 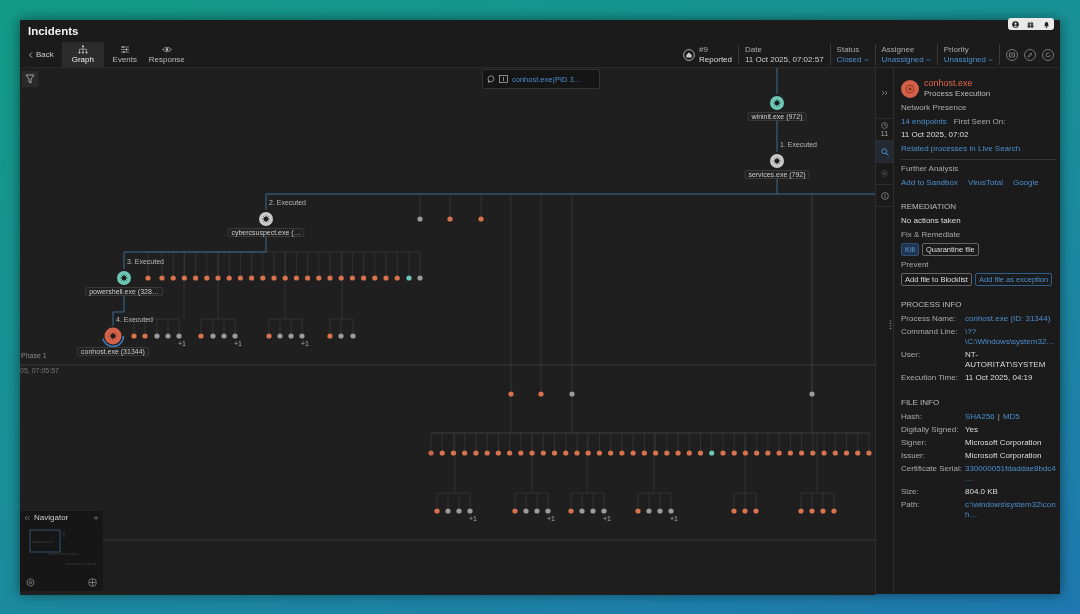 What do you see at coordinates (92, 582) in the screenshot?
I see `move-icon` at bounding box center [92, 582].